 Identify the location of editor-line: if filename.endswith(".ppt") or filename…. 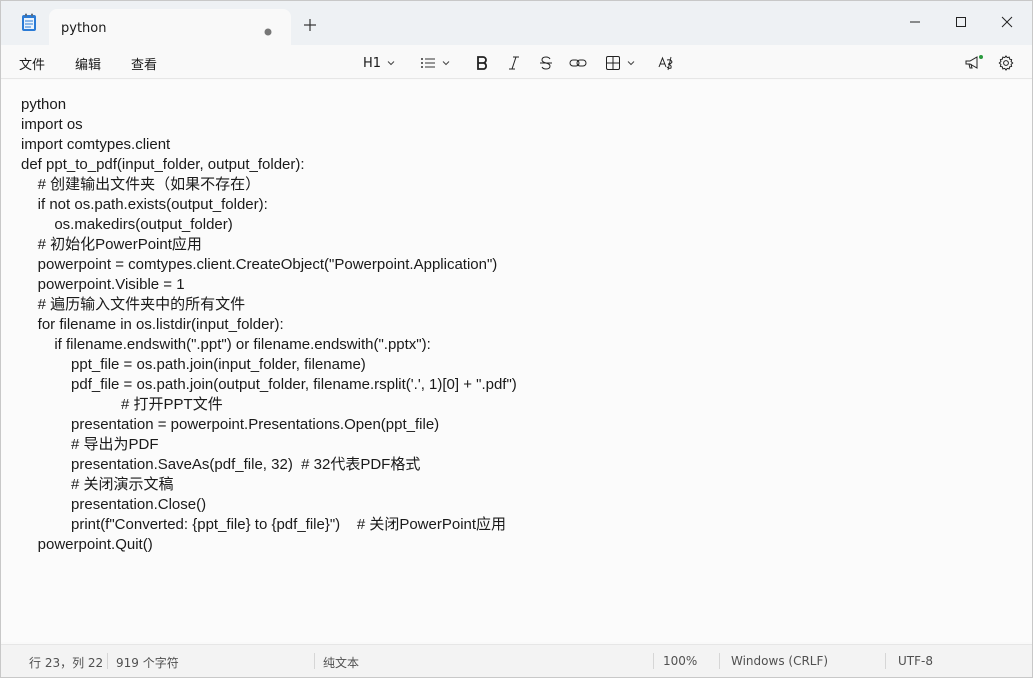
(269, 345).